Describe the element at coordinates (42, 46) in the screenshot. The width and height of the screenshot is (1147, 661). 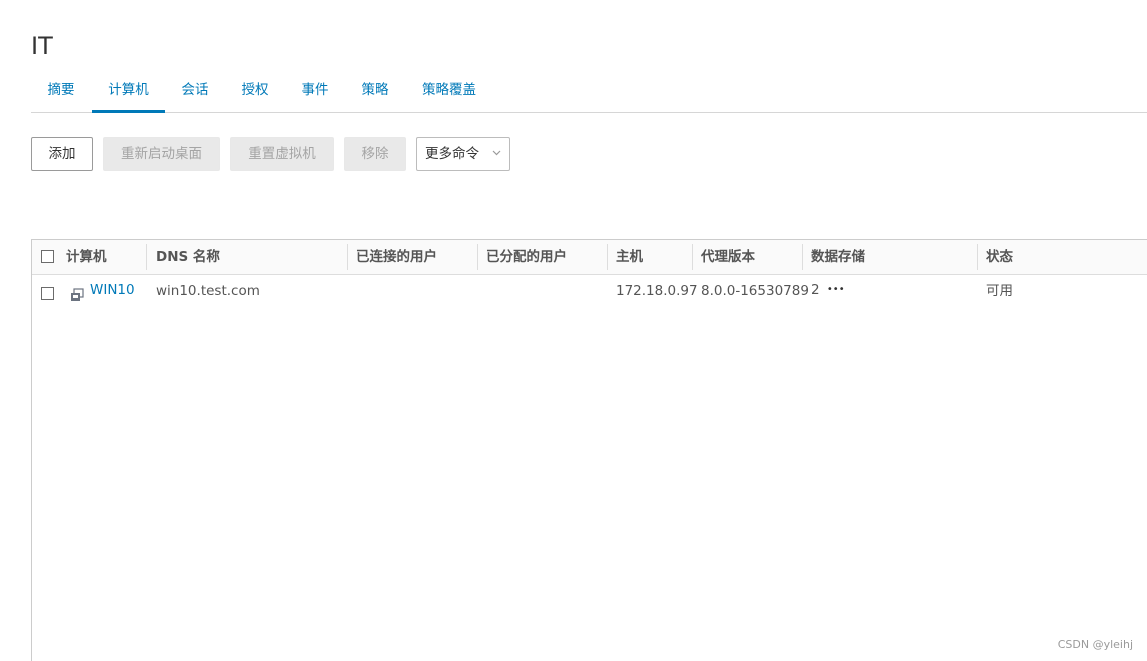
I see `page-title: IT` at that location.